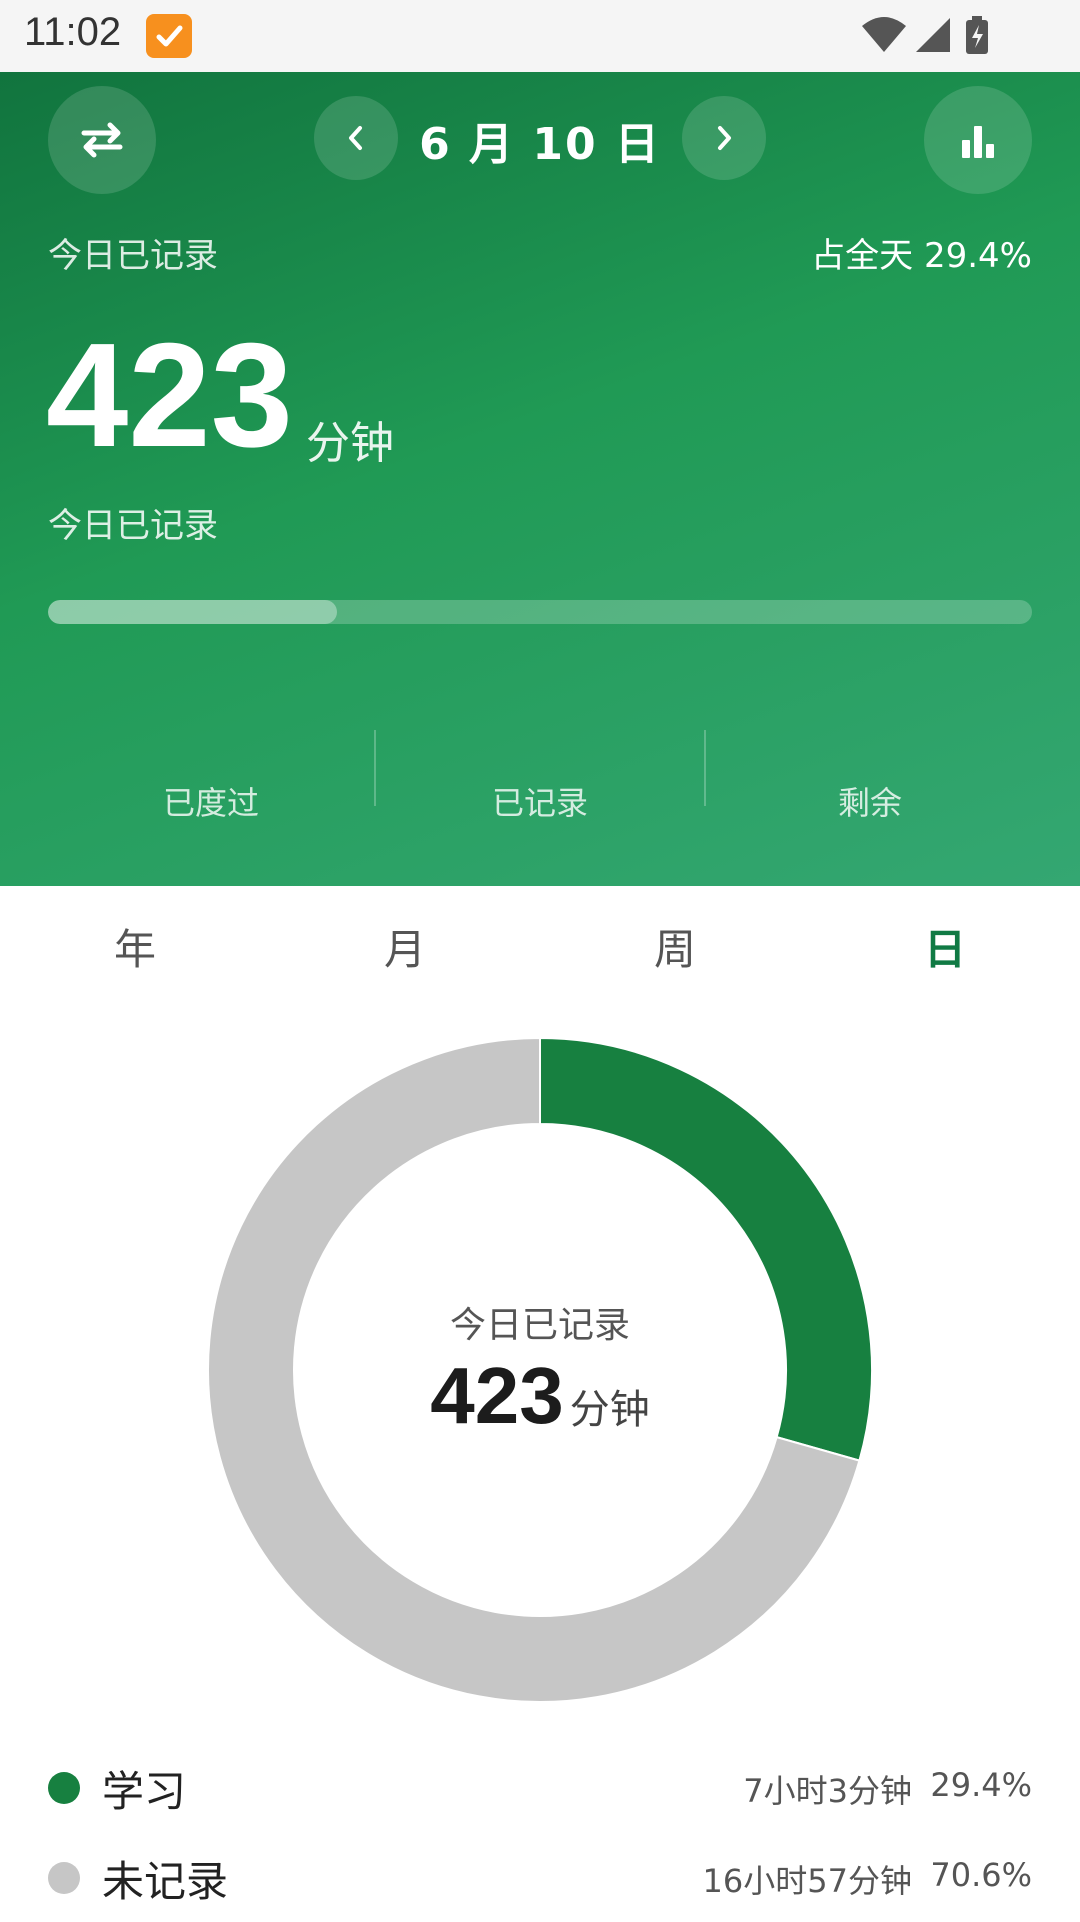  I want to click on legend-percent: 70.6%, so click(981, 1875).